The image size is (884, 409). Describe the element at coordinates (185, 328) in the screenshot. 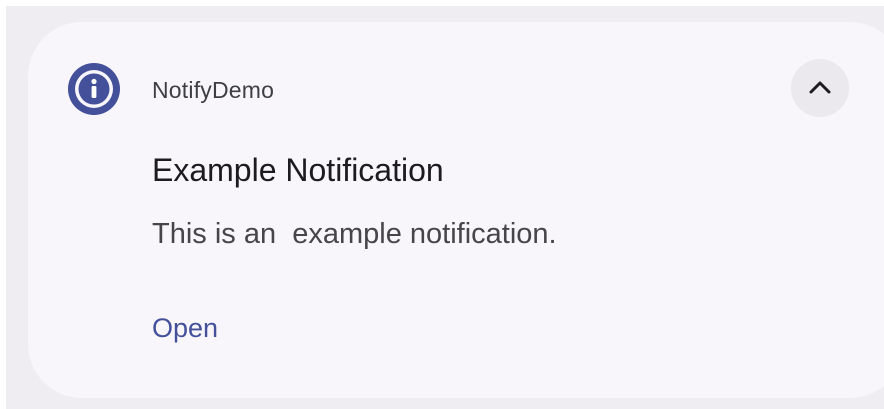

I see `open-action-button: Open` at that location.